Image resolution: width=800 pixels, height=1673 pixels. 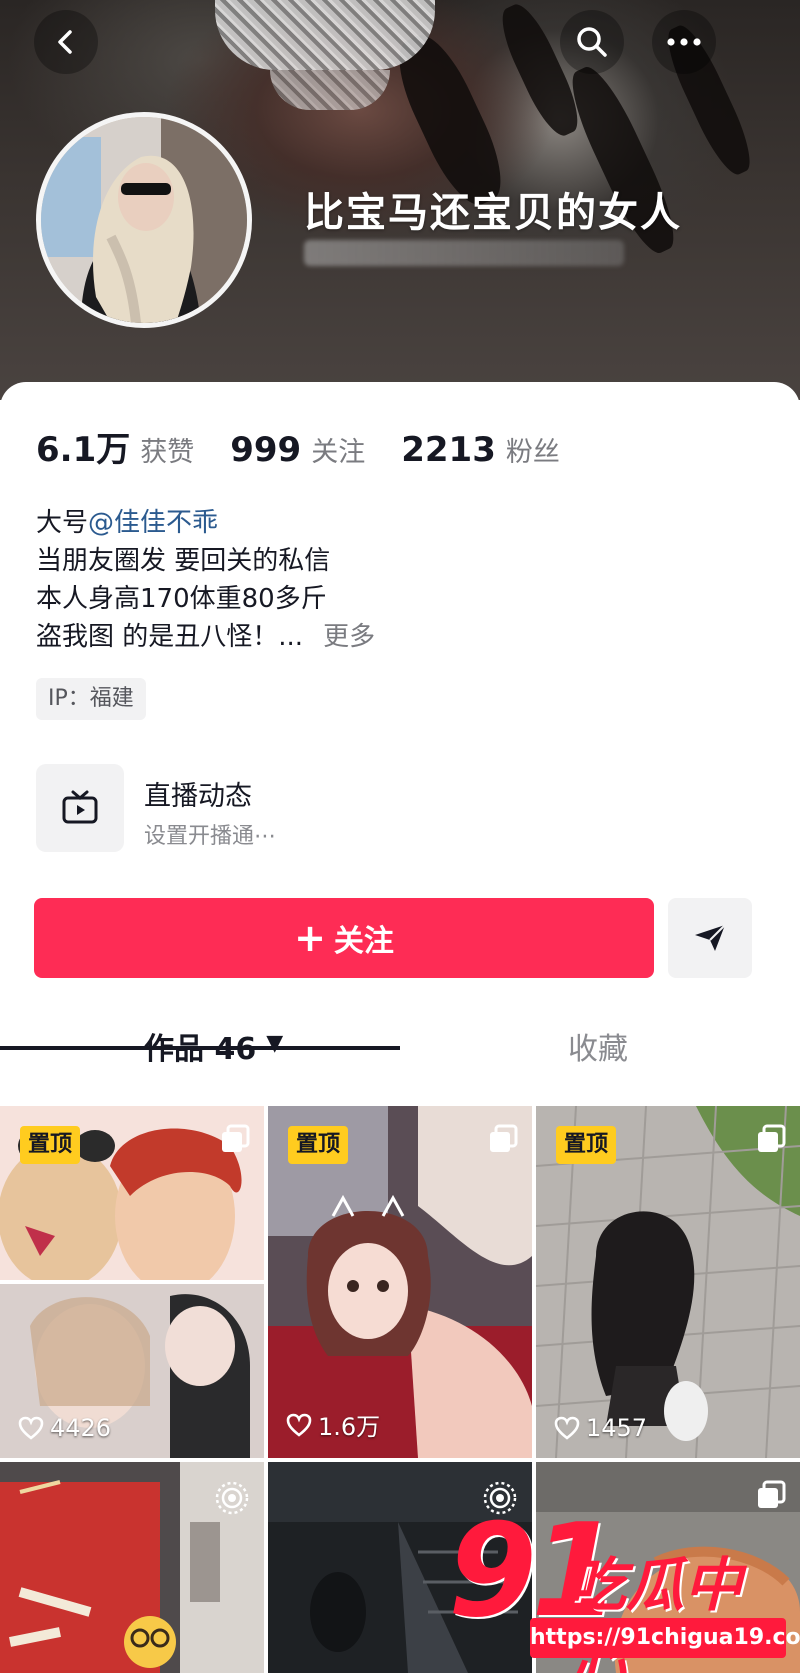 What do you see at coordinates (400, 1282) in the screenshot?
I see `video-thumbnail: 置顶 1.6万` at bounding box center [400, 1282].